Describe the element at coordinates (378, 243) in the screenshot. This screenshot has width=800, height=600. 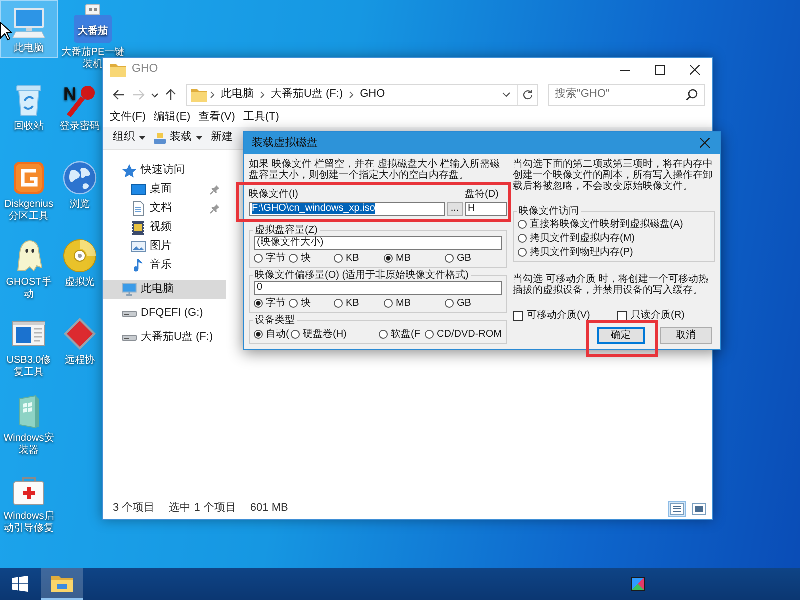
I see `size-field: (映像文件大小)` at that location.